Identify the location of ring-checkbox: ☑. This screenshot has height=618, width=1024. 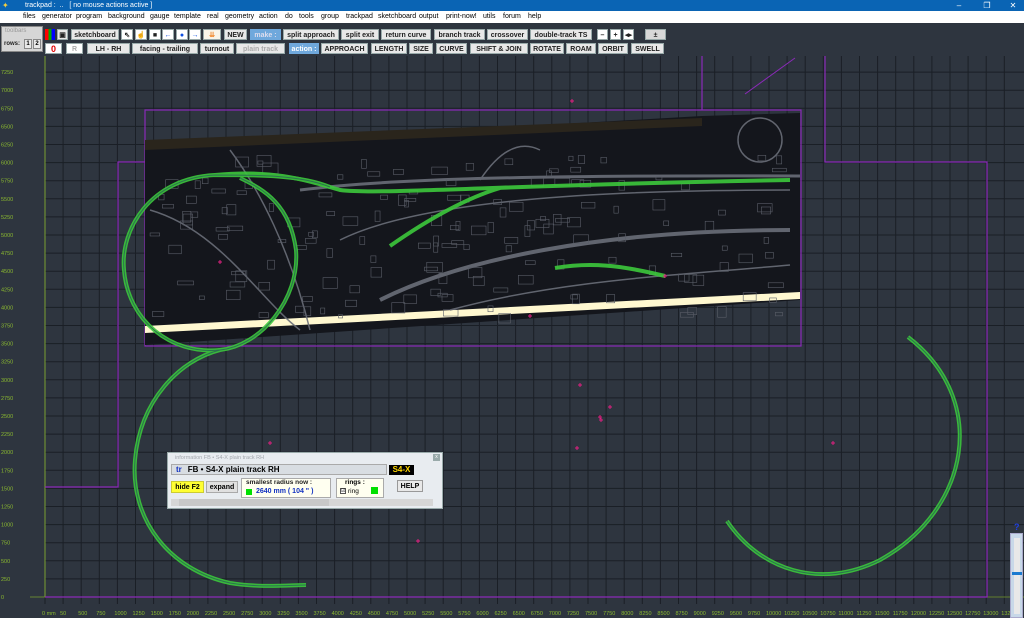
(343, 491).